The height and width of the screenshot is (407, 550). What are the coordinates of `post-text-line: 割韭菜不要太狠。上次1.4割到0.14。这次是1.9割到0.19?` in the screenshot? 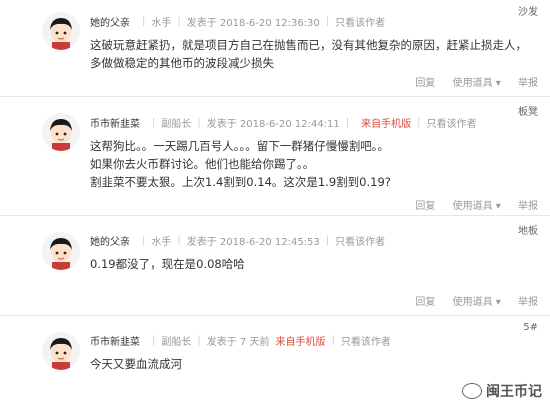 It's located at (240, 182).